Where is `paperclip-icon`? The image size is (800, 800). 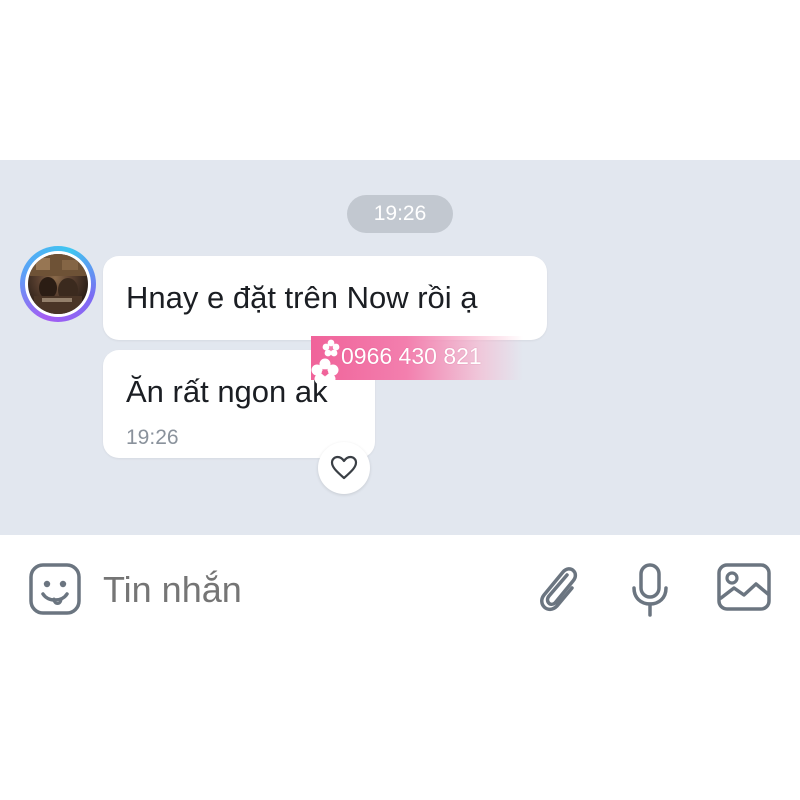 paperclip-icon is located at coordinates (558, 589).